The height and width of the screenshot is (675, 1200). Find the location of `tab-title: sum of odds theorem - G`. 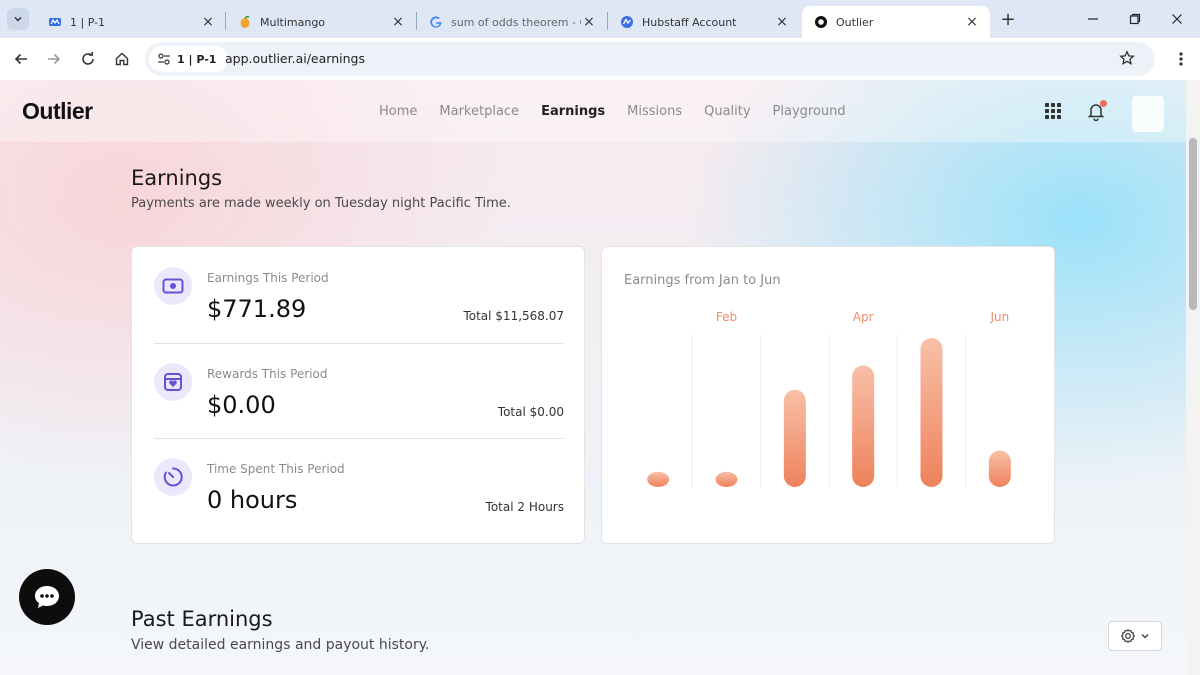

tab-title: sum of odds theorem - G is located at coordinates (516, 22).